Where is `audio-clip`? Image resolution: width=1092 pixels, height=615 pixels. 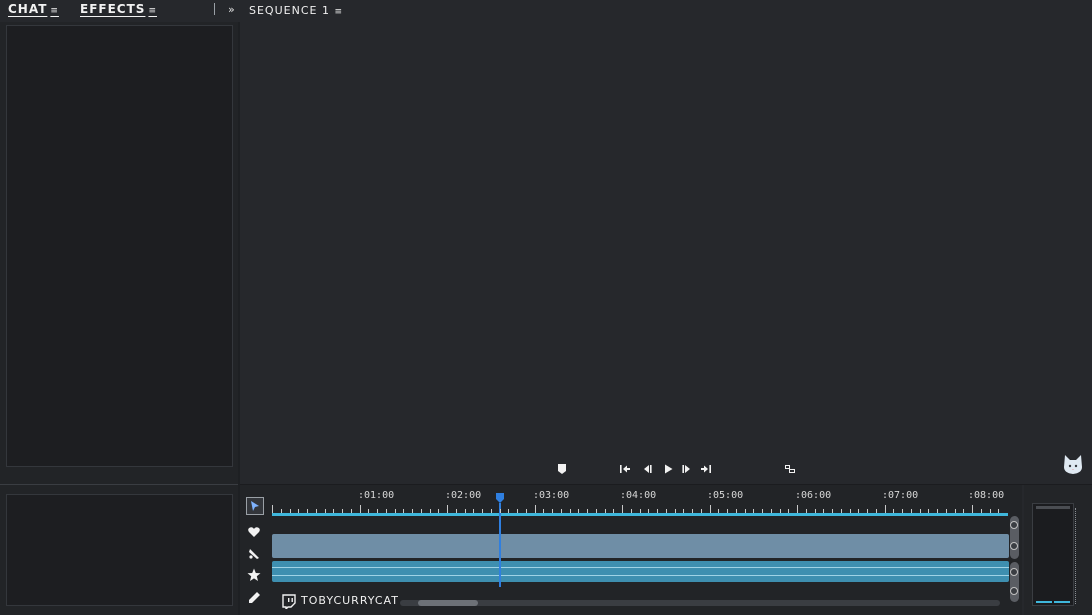 audio-clip is located at coordinates (640, 571).